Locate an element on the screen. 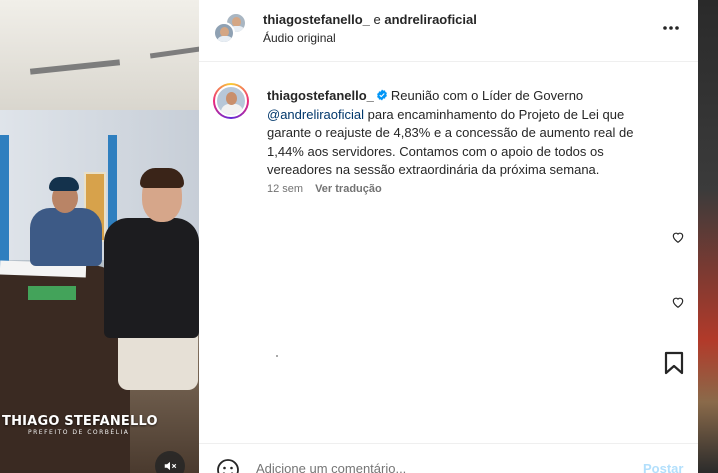  media-person-right-body is located at coordinates (151, 278).